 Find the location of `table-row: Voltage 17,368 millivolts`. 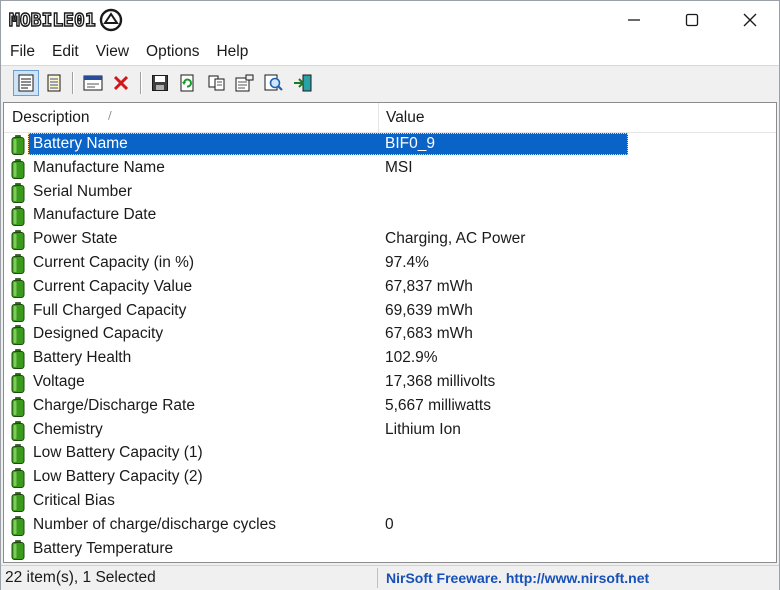

table-row: Voltage 17,368 millivolts is located at coordinates (390, 383).